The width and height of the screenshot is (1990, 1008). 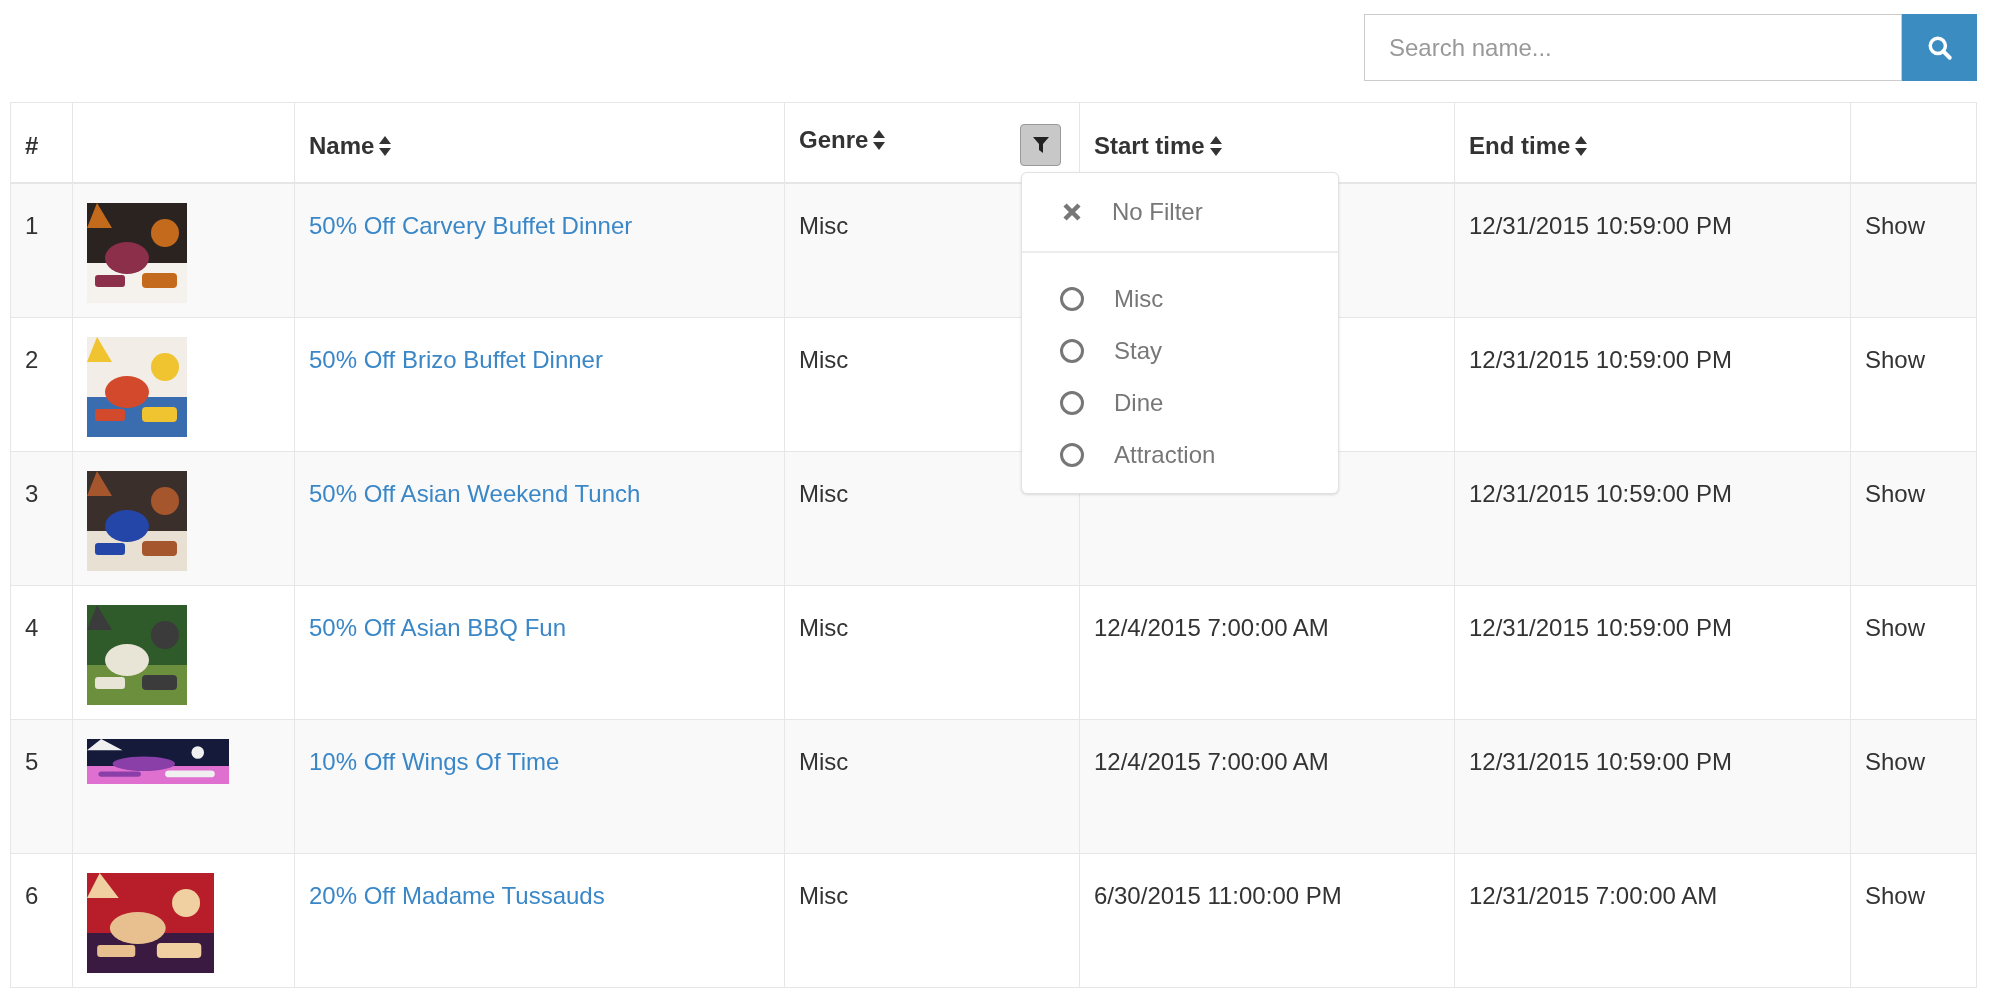 I want to click on deal-link: 50% Off Asian BBQ Fun, so click(x=438, y=627).